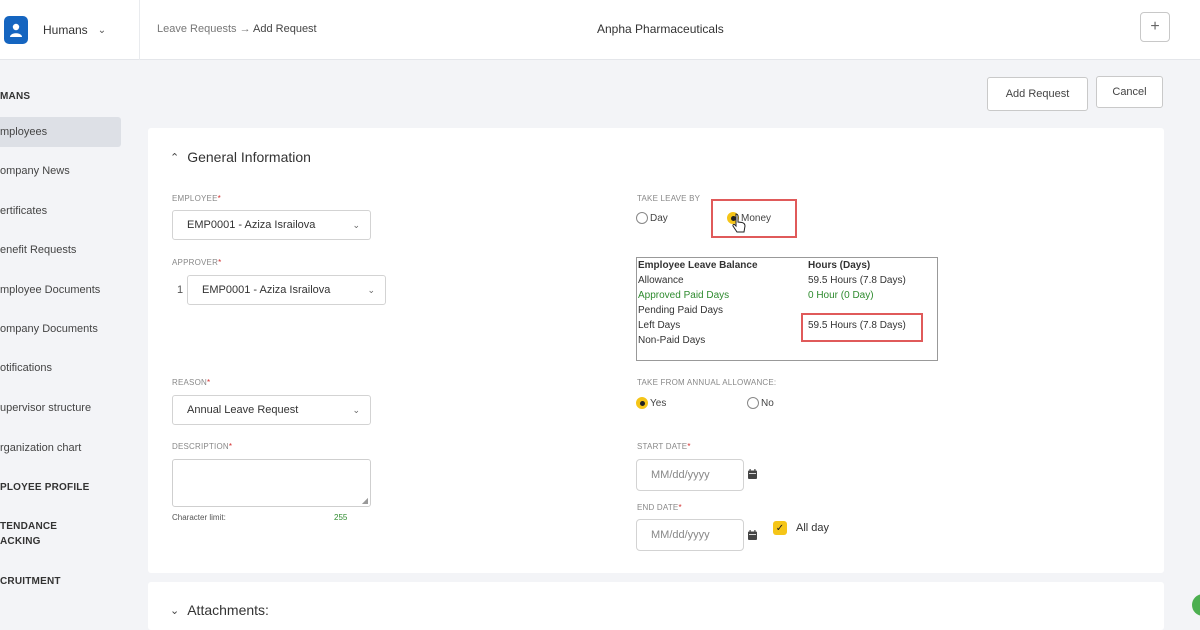 Image resolution: width=1200 pixels, height=630 pixels. I want to click on sidebar-section-employee-profile: PLOYEE PROFILE, so click(44, 487).